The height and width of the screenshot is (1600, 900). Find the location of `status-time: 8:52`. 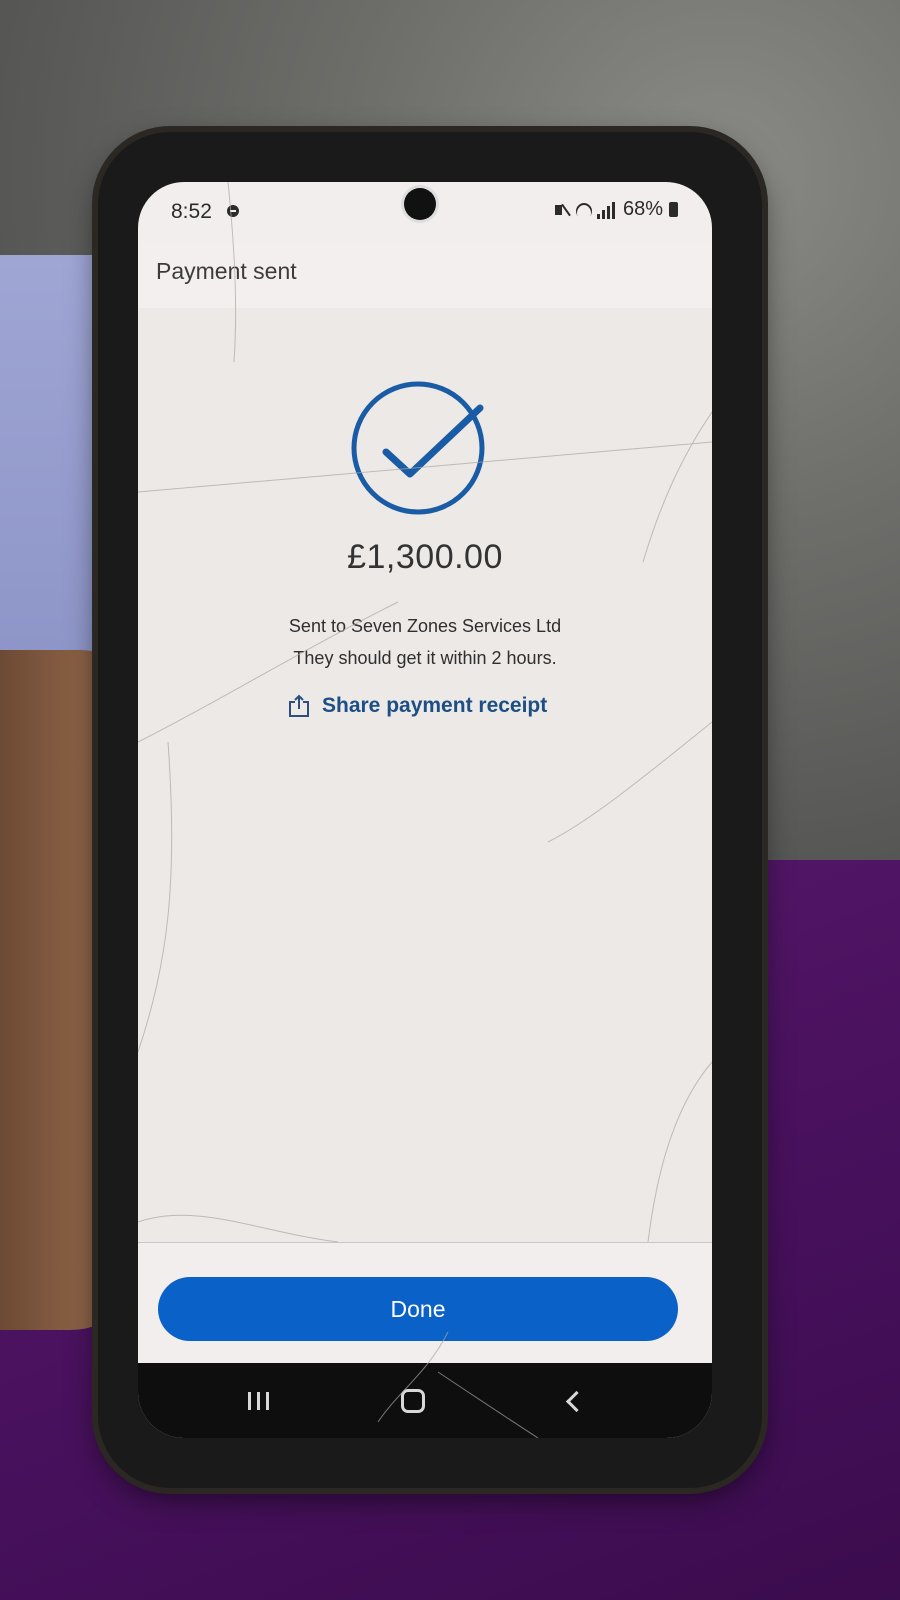

status-time: 8:52 is located at coordinates (191, 211).